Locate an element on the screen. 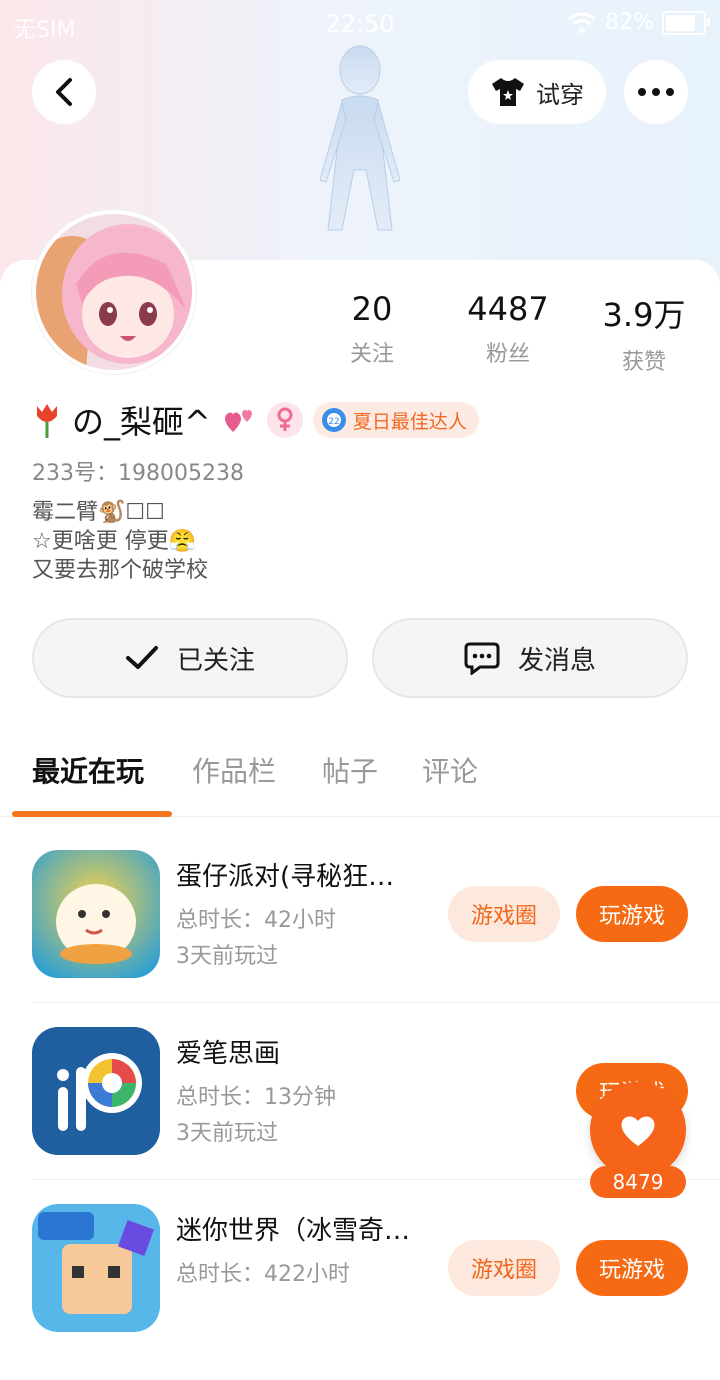  more-dots-icon is located at coordinates (656, 92).